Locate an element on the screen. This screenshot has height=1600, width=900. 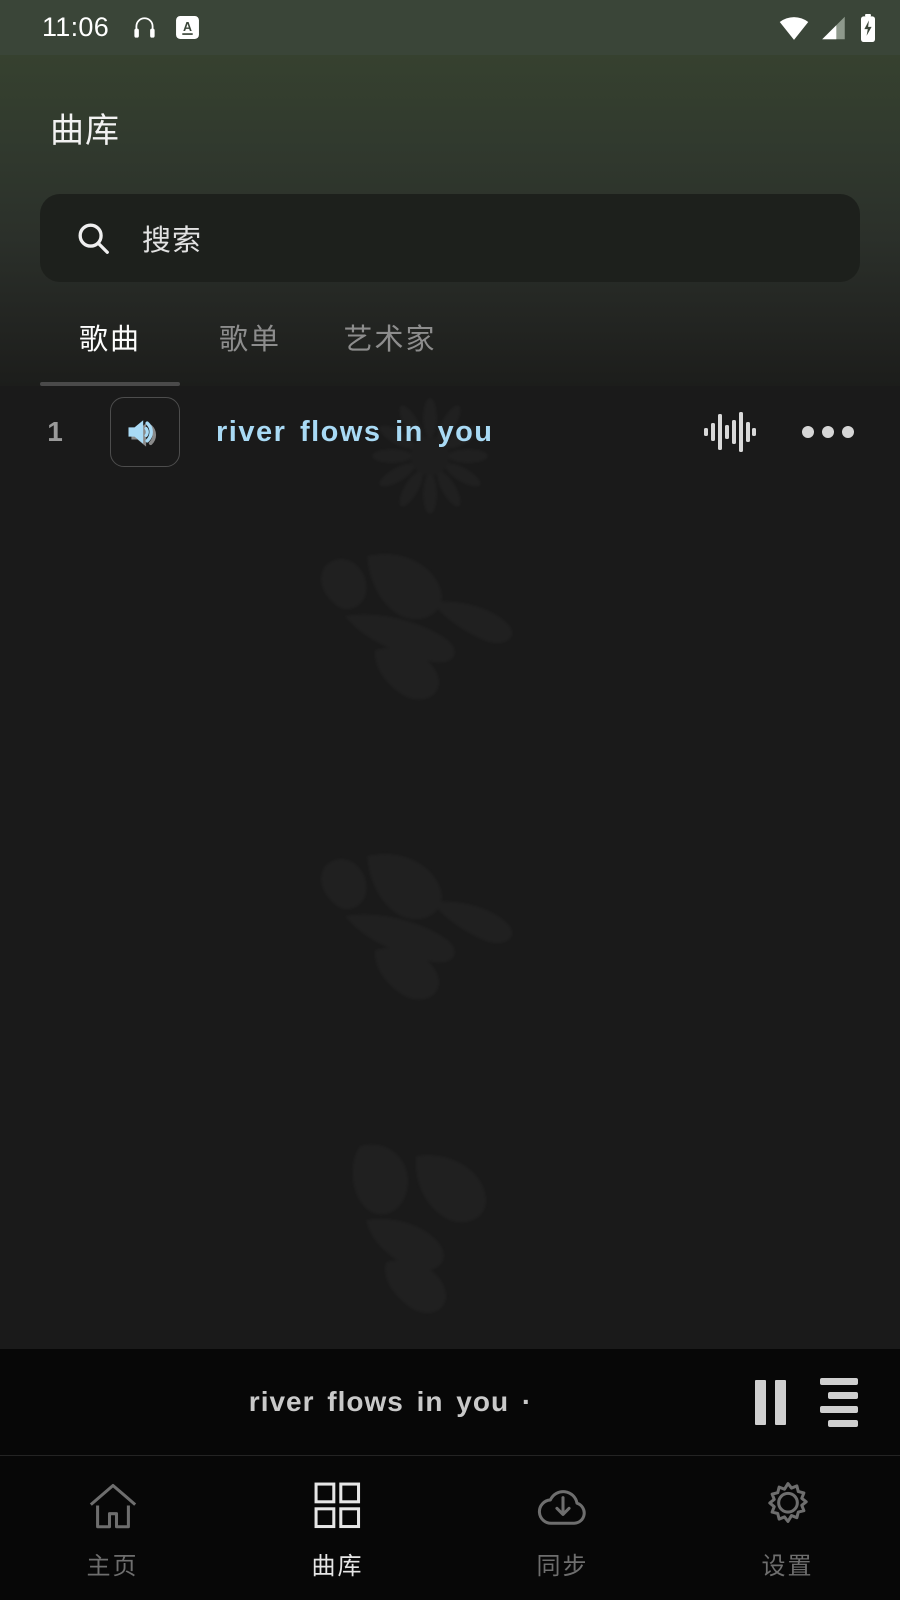
track-list: 1 river flows in you is located at coordinates (450, 432).